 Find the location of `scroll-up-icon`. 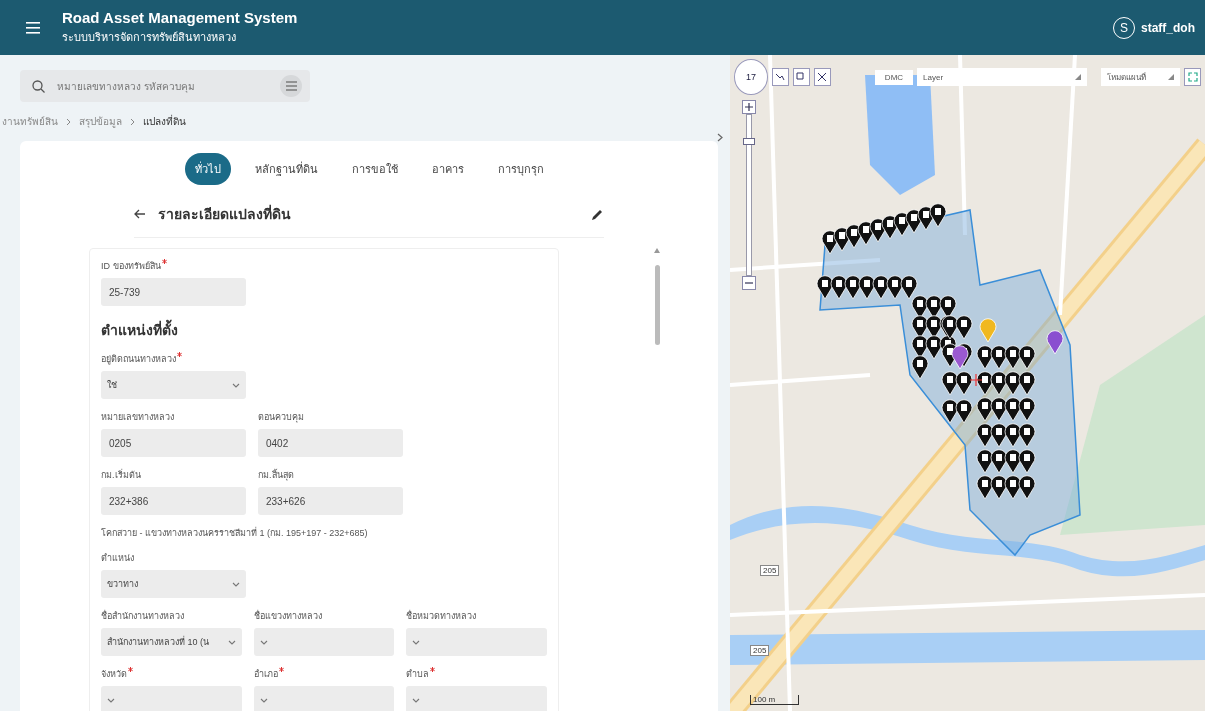

scroll-up-icon is located at coordinates (657, 250).